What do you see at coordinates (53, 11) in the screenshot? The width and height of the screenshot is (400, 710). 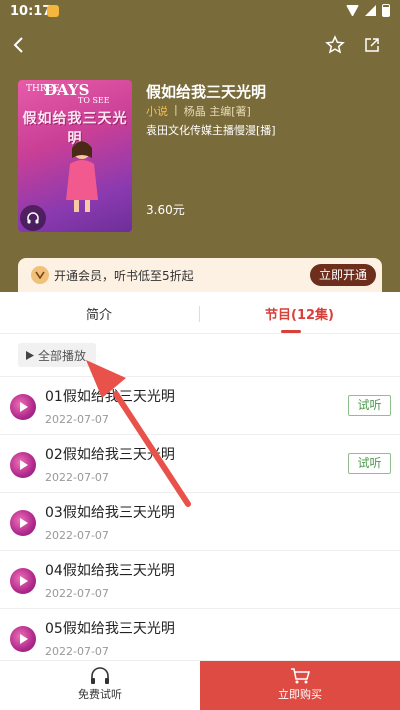 I see `app-notification-icon` at bounding box center [53, 11].